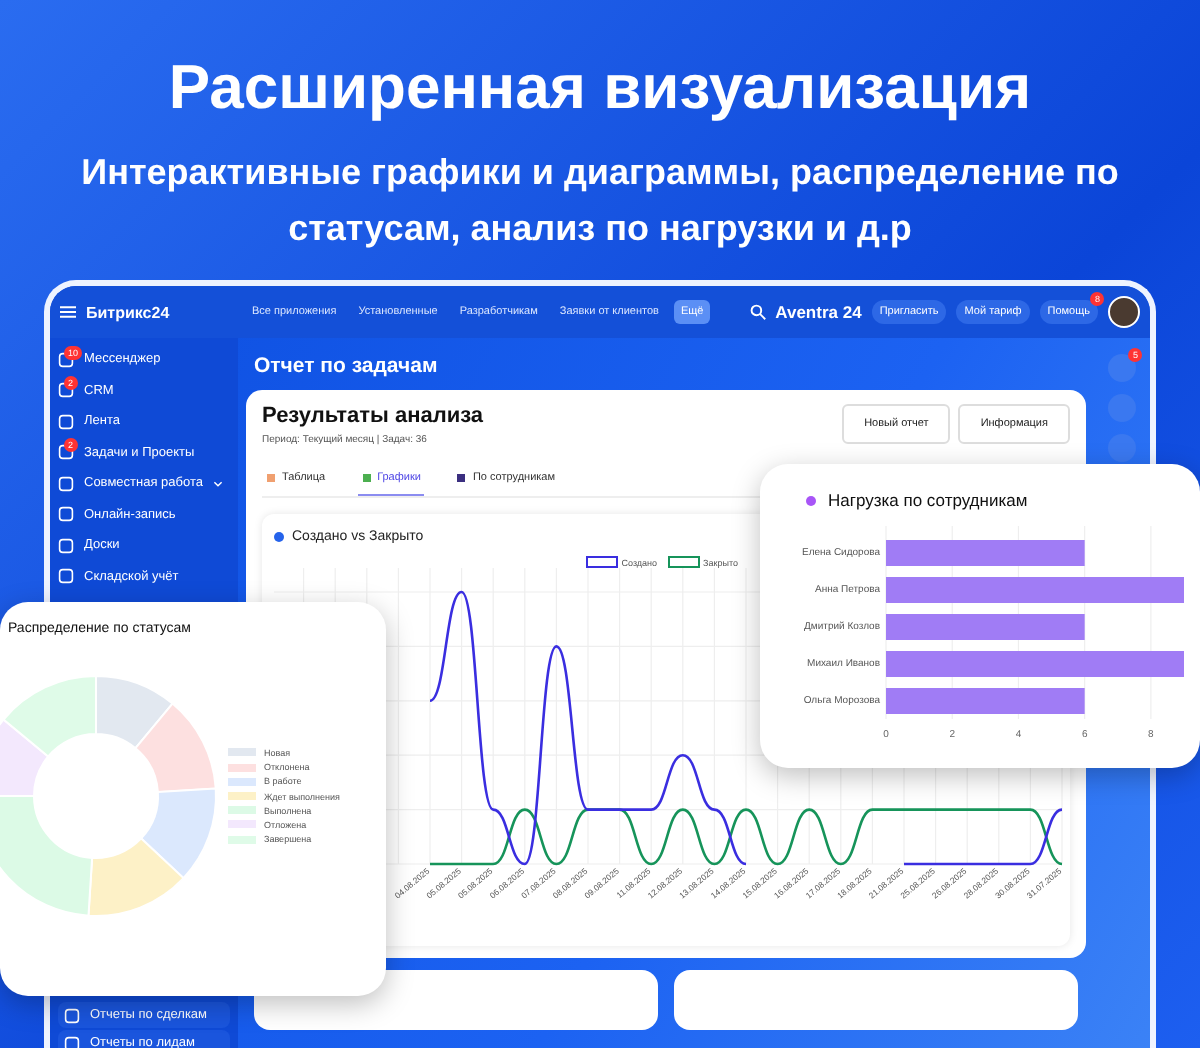  Describe the element at coordinates (600, 88) in the screenshot. I see `headline: Расширенная визуализация` at that location.